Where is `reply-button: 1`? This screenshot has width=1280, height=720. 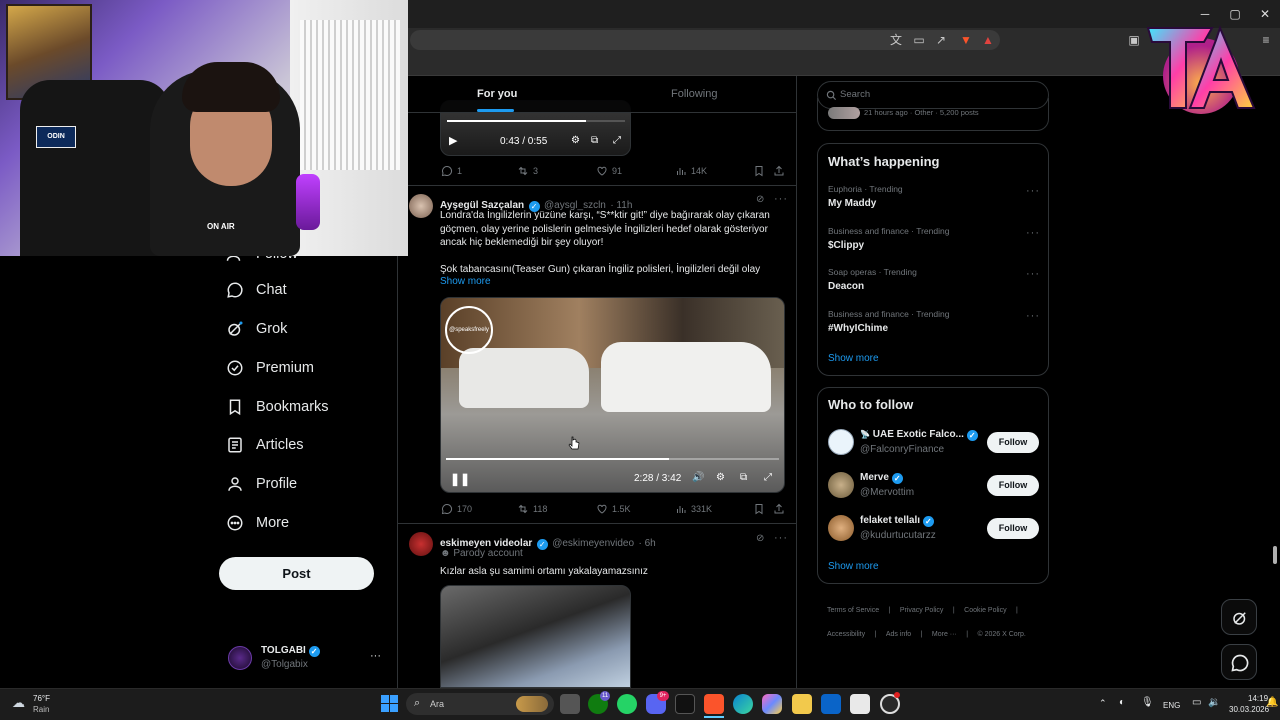
reply-button: 1 is located at coordinates (451, 171).